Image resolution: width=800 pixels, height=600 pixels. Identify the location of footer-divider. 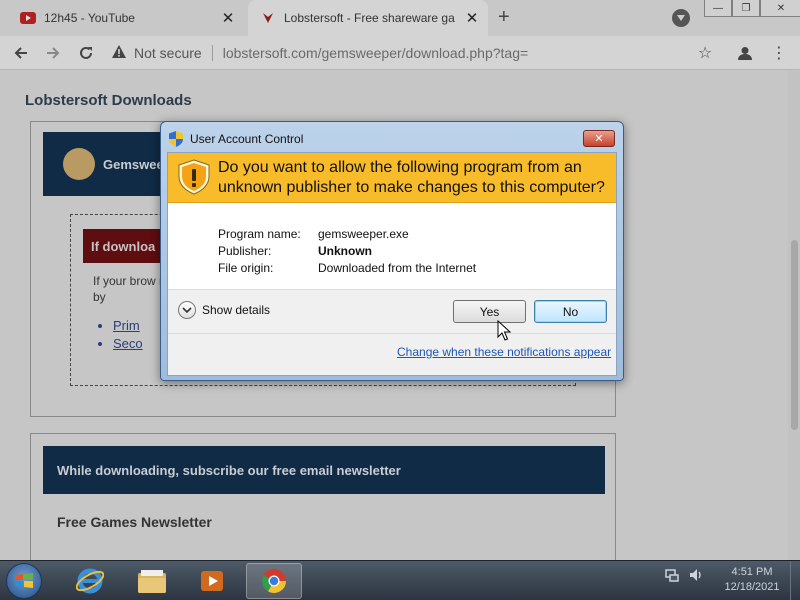
(392, 333).